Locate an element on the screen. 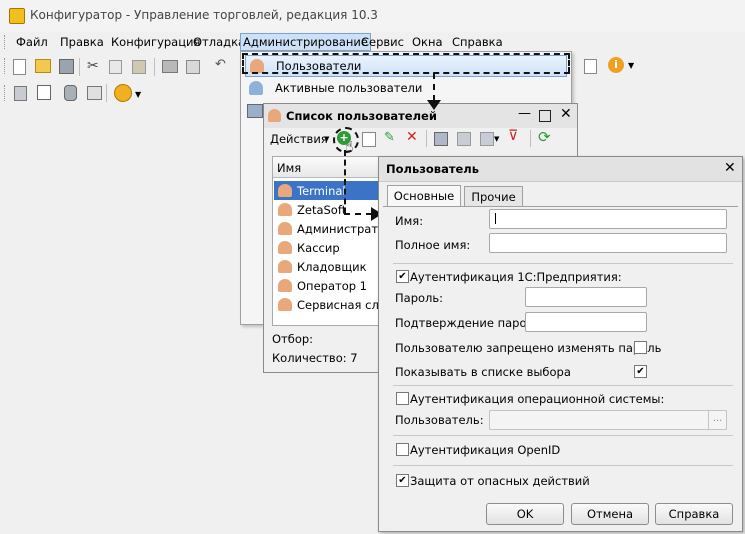  menu-windows: Окна is located at coordinates (427, 42).